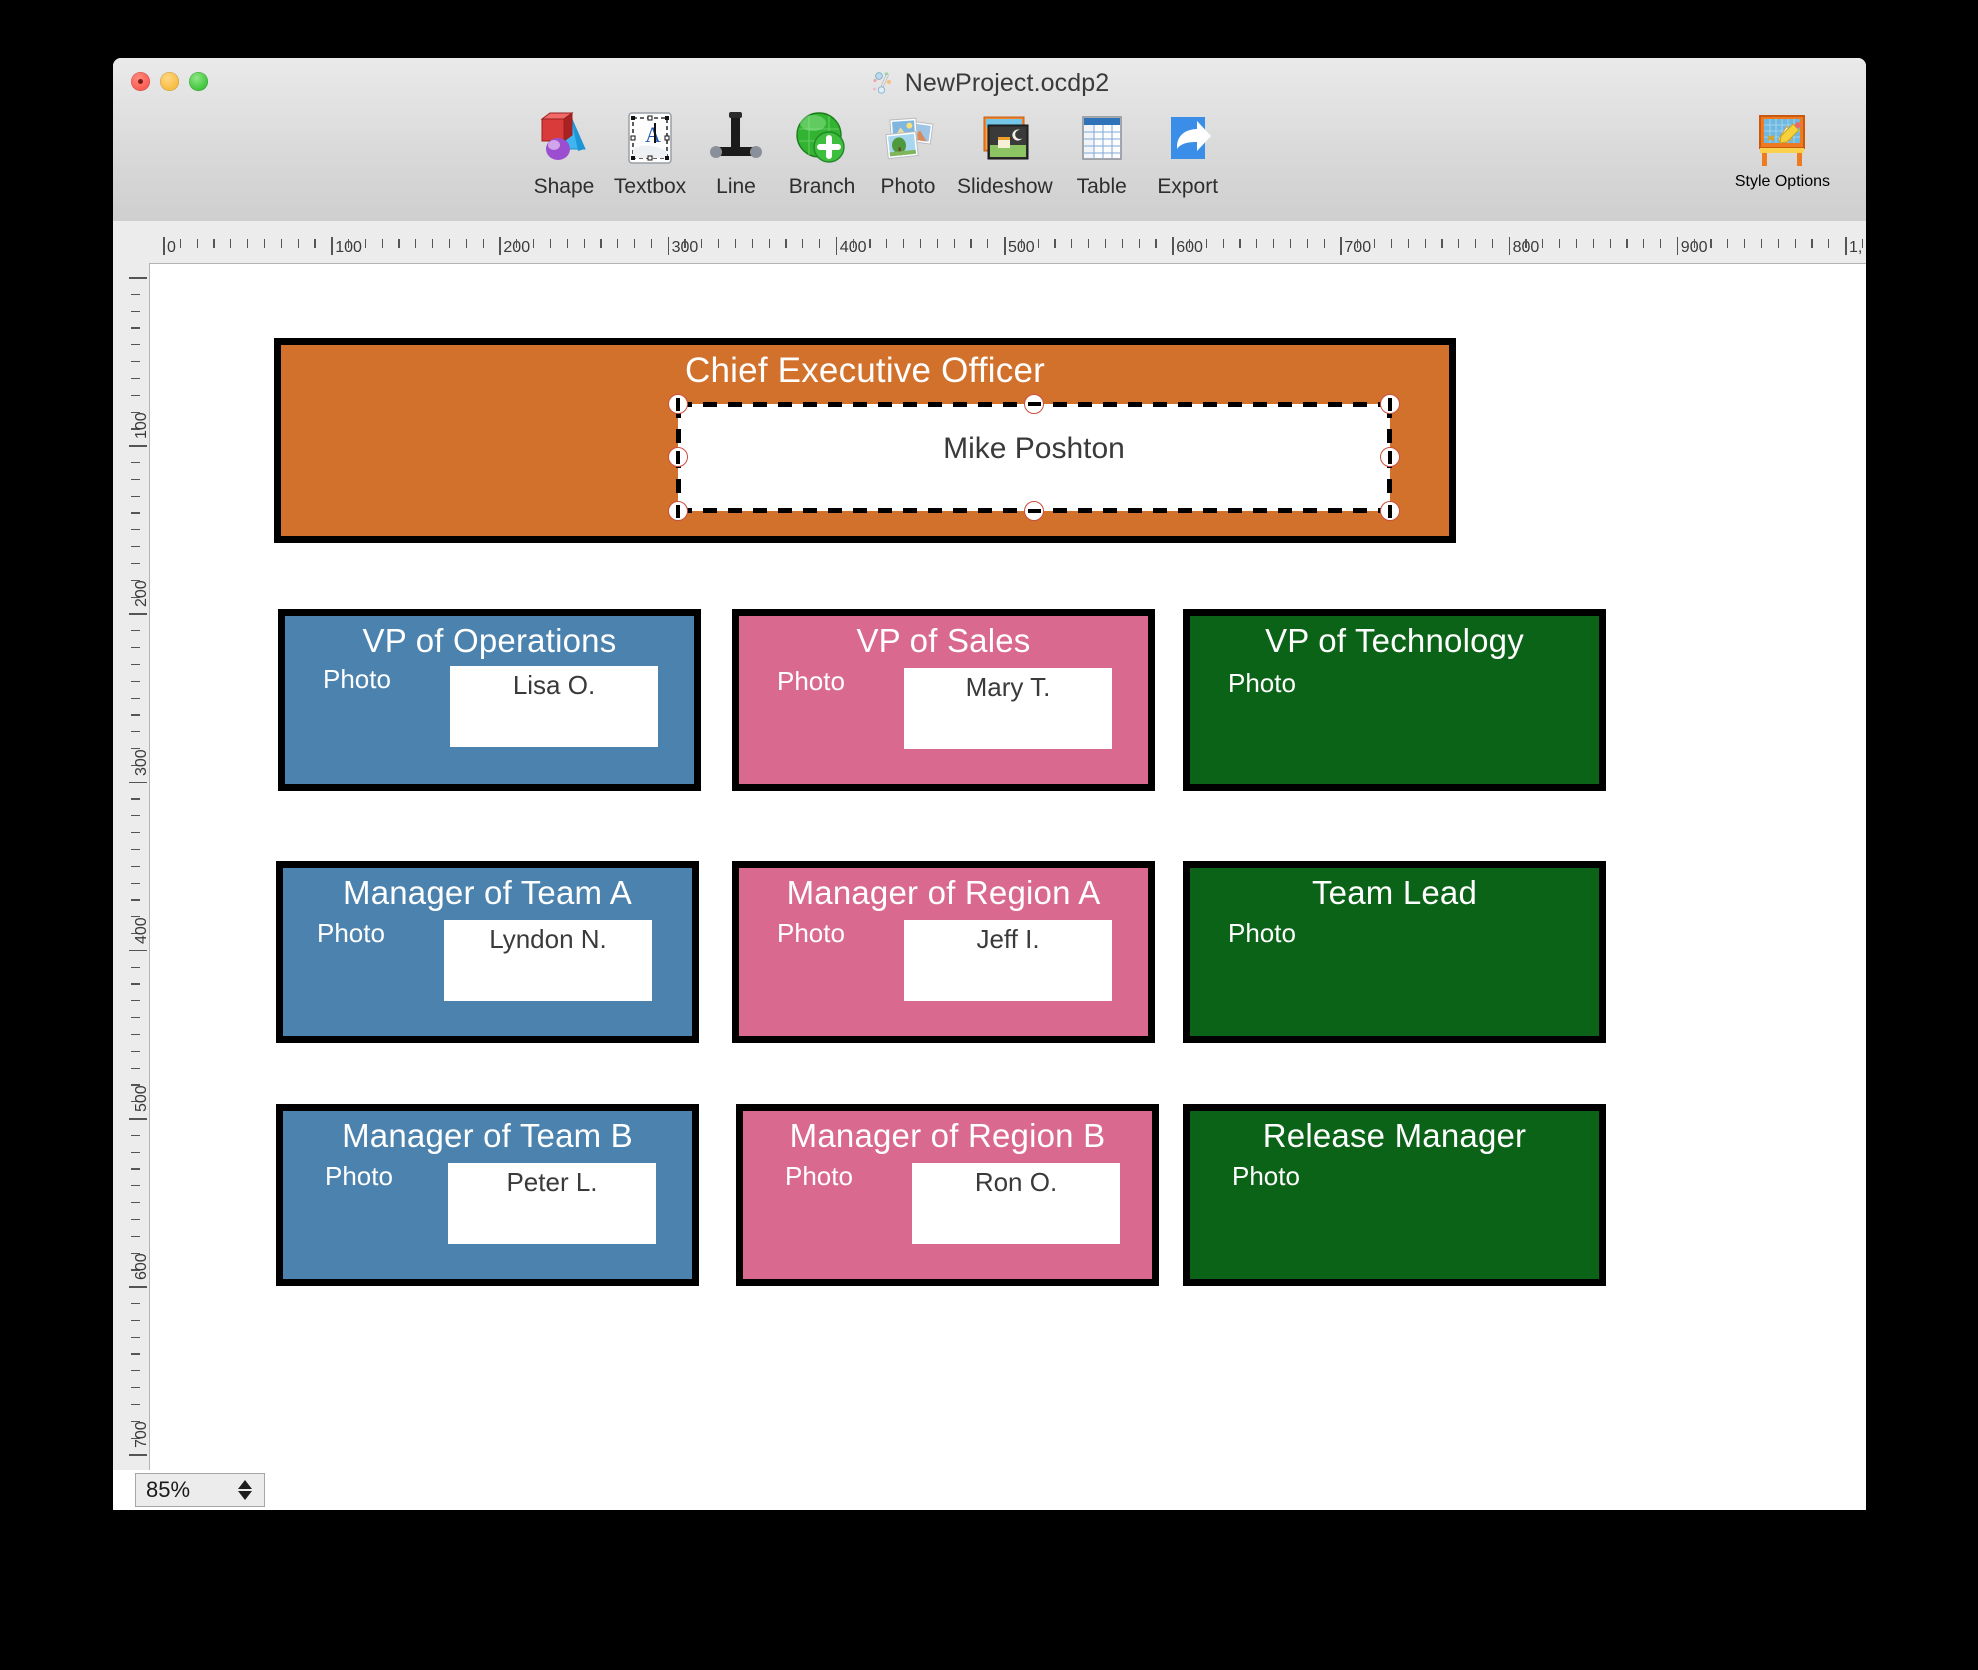 The image size is (1978, 1670). What do you see at coordinates (943, 892) in the screenshot?
I see `shape-title-manager-region-a: Manager of Region A` at bounding box center [943, 892].